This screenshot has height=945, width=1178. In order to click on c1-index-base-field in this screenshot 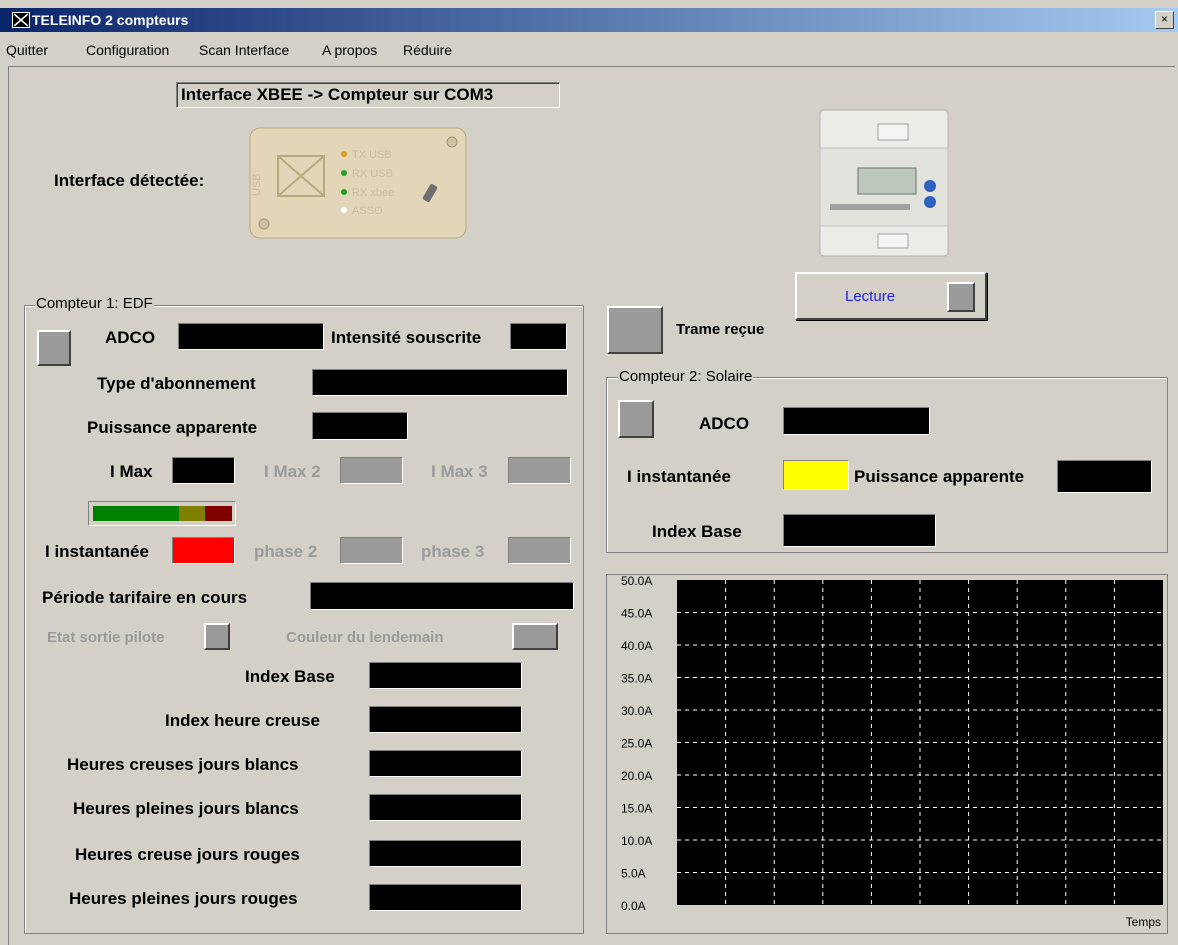, I will do `click(445, 675)`.